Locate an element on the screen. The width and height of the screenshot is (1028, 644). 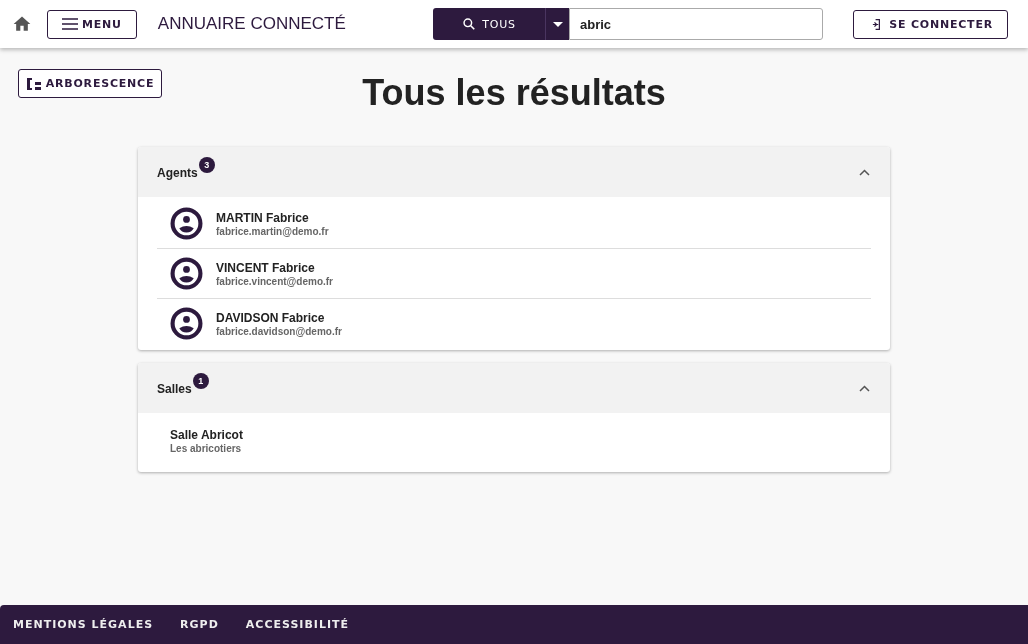
app-title: ANNUAIRE CONNECTÉ is located at coordinates (252, 24).